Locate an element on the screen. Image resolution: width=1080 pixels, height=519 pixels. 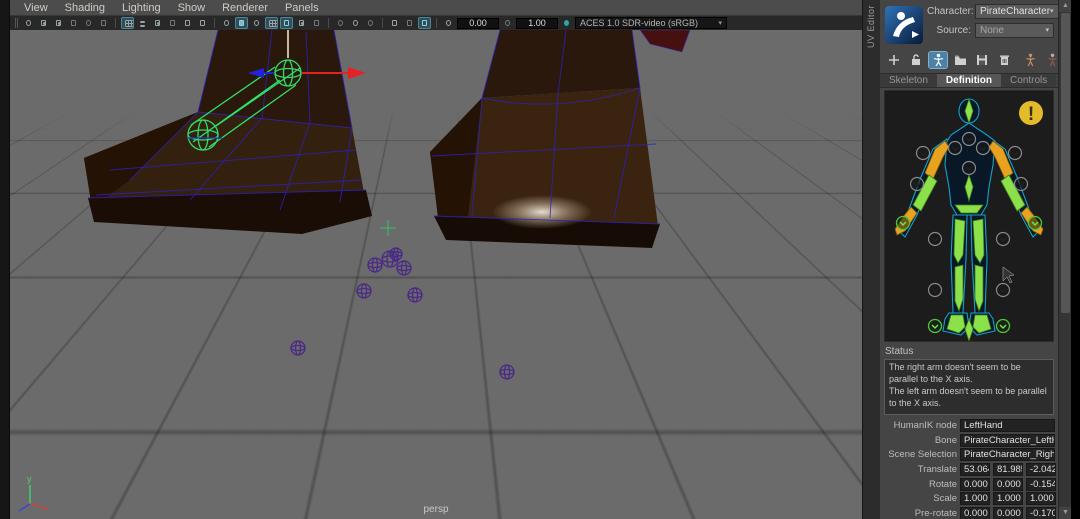
field-chart-icon is located at coordinates (187, 23).